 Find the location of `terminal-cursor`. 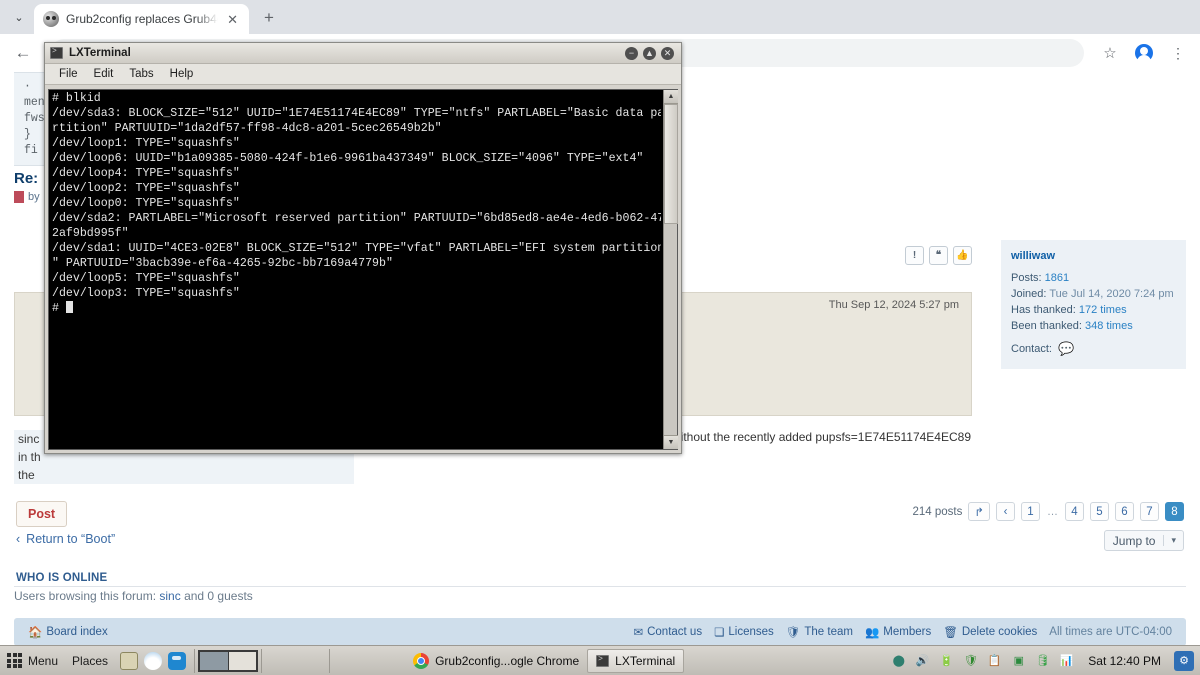

terminal-cursor is located at coordinates (69, 307).